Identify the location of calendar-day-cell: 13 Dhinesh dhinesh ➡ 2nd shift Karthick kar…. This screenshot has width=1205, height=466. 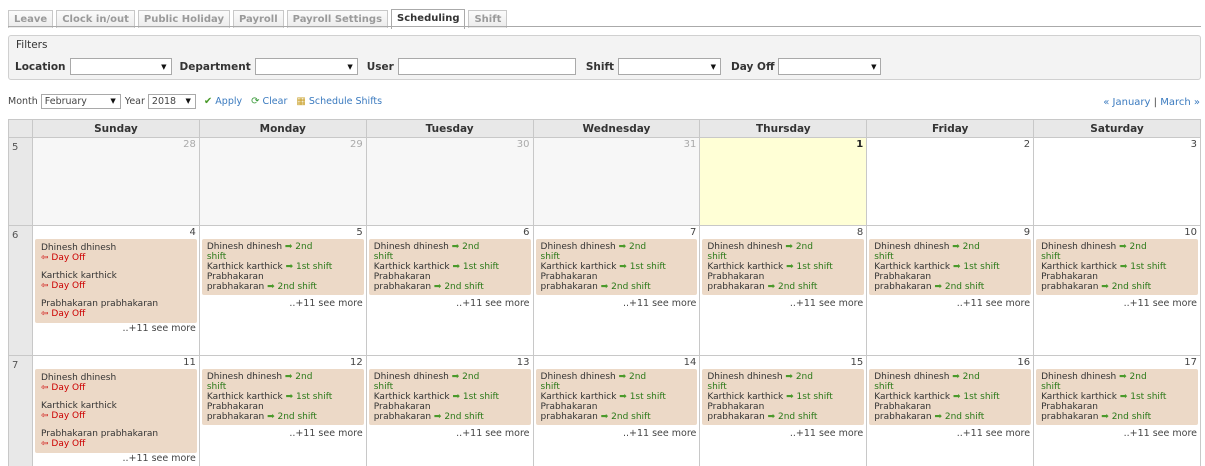
(449, 410).